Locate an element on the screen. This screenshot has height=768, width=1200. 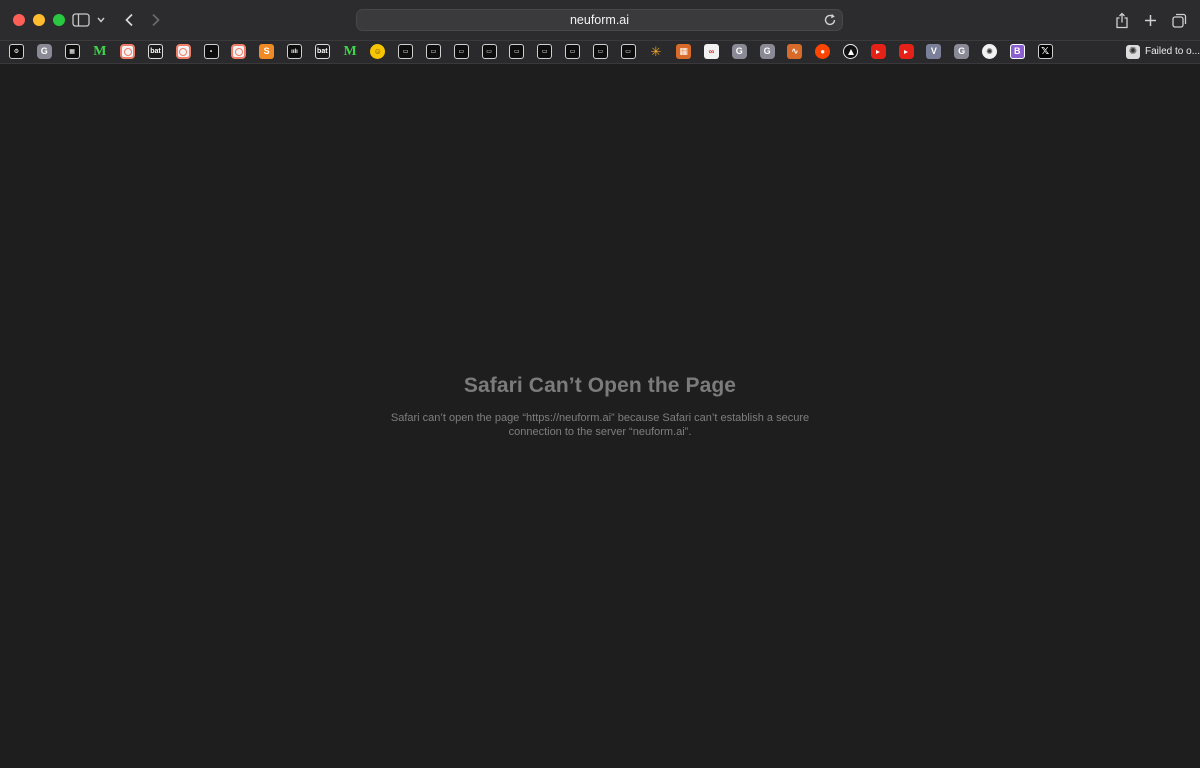
plus-icon is located at coordinates (1150, 20).